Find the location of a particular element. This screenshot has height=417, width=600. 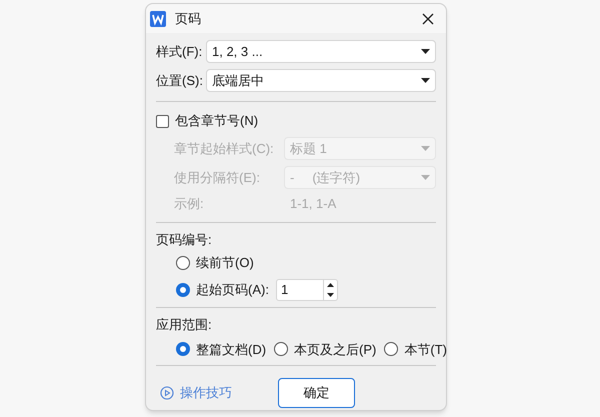

checkbox is located at coordinates (162, 121).